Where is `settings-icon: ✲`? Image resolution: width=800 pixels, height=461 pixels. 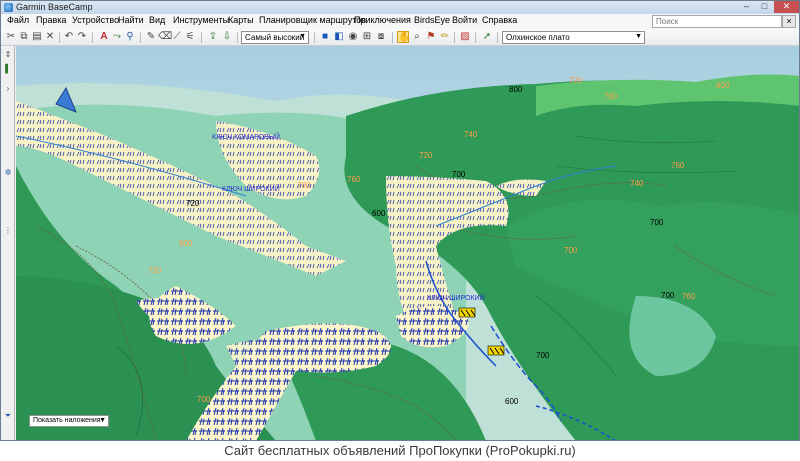
settings-icon: ✲ is located at coordinates (8, 173).